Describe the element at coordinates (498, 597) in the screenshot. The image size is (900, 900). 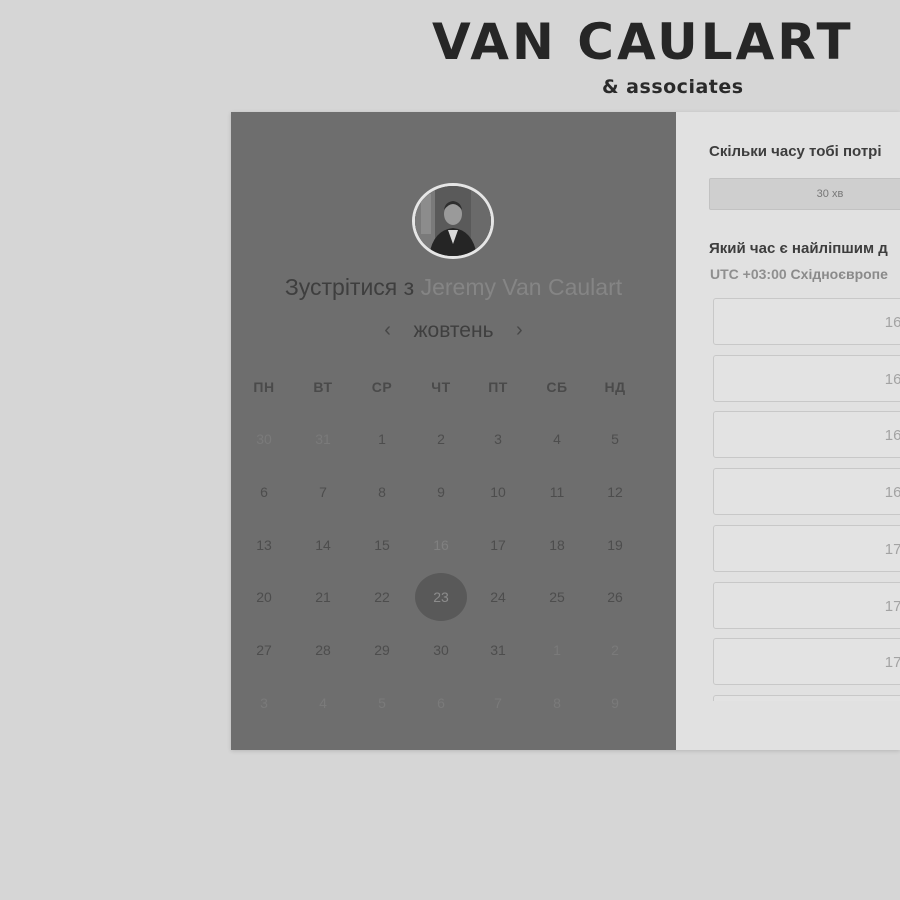
I see `calendar-day: 24` at that location.